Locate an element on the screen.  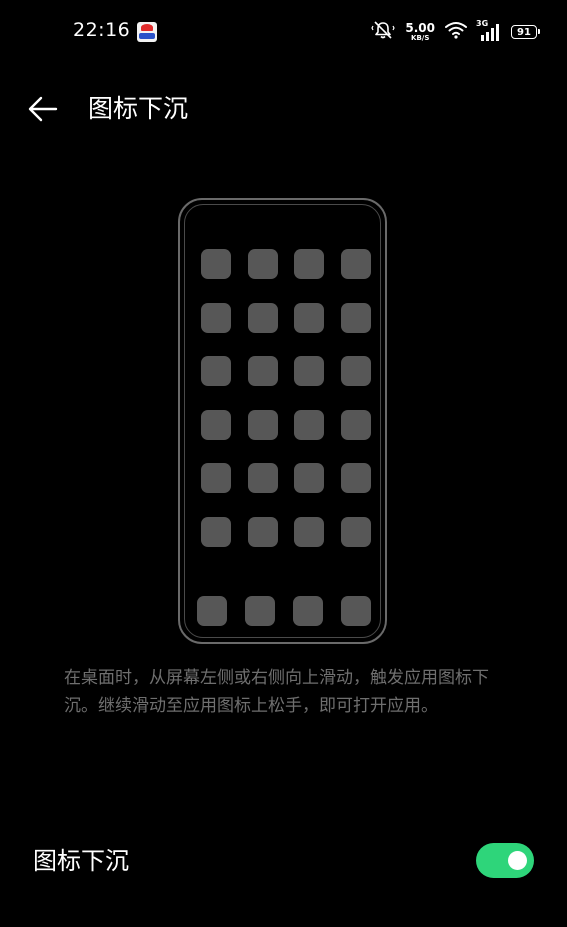
app-header: 图标下沉 is located at coordinates (283, 110).